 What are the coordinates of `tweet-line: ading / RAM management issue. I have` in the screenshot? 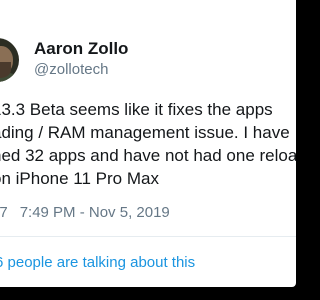 It's located at (145, 132).